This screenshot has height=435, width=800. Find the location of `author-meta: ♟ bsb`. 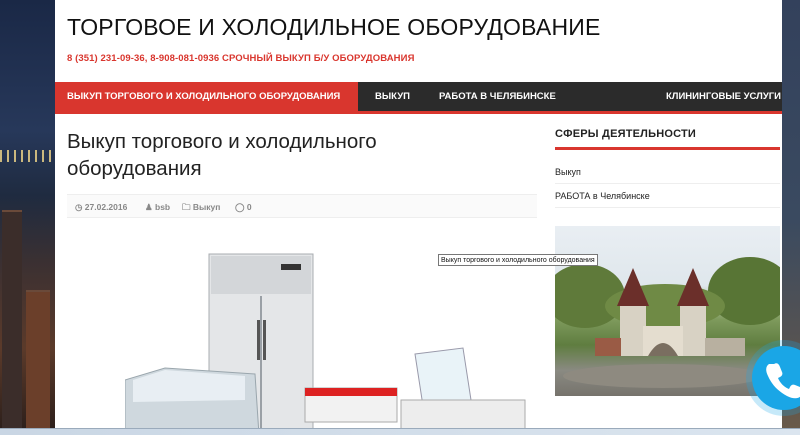

author-meta: ♟ bsb is located at coordinates (157, 207).